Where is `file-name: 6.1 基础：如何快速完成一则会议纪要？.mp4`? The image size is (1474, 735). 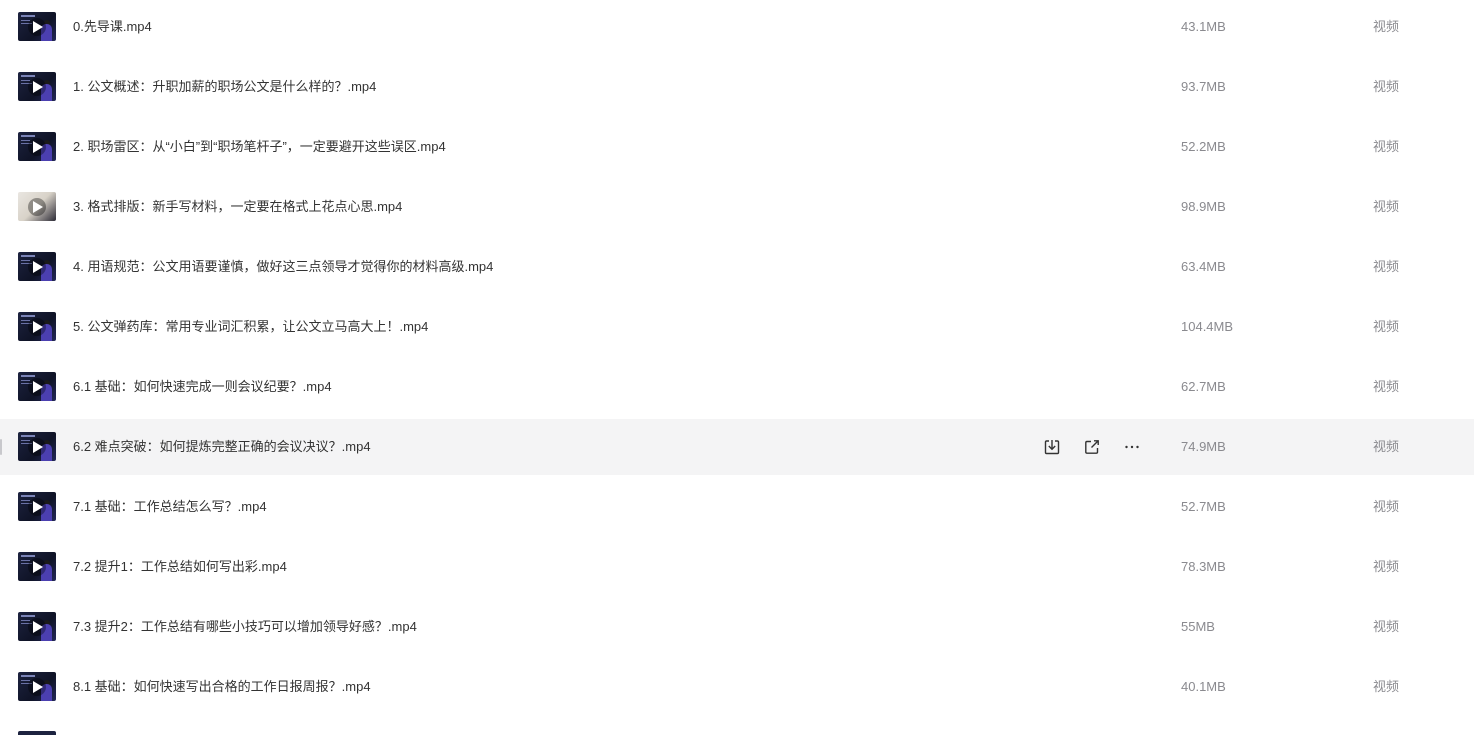
file-name: 6.1 基础：如何快速完成一则会议纪要？.mp4 is located at coordinates (202, 387).